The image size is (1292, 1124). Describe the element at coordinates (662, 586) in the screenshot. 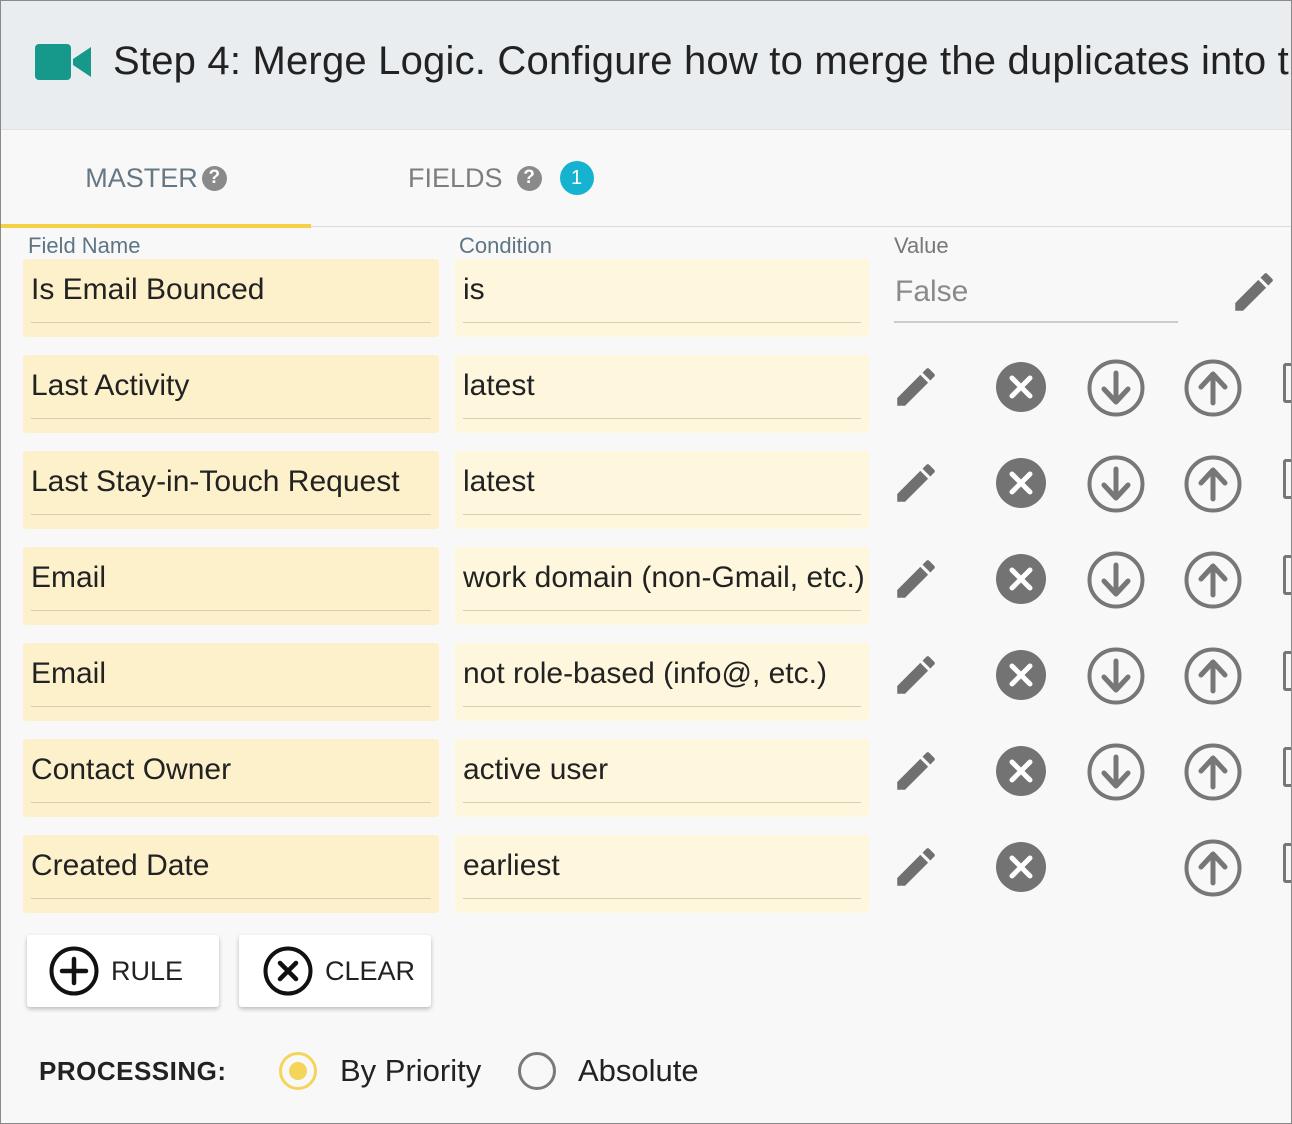

I see `condition-select: work domain (non-Gmail, etc.)` at that location.